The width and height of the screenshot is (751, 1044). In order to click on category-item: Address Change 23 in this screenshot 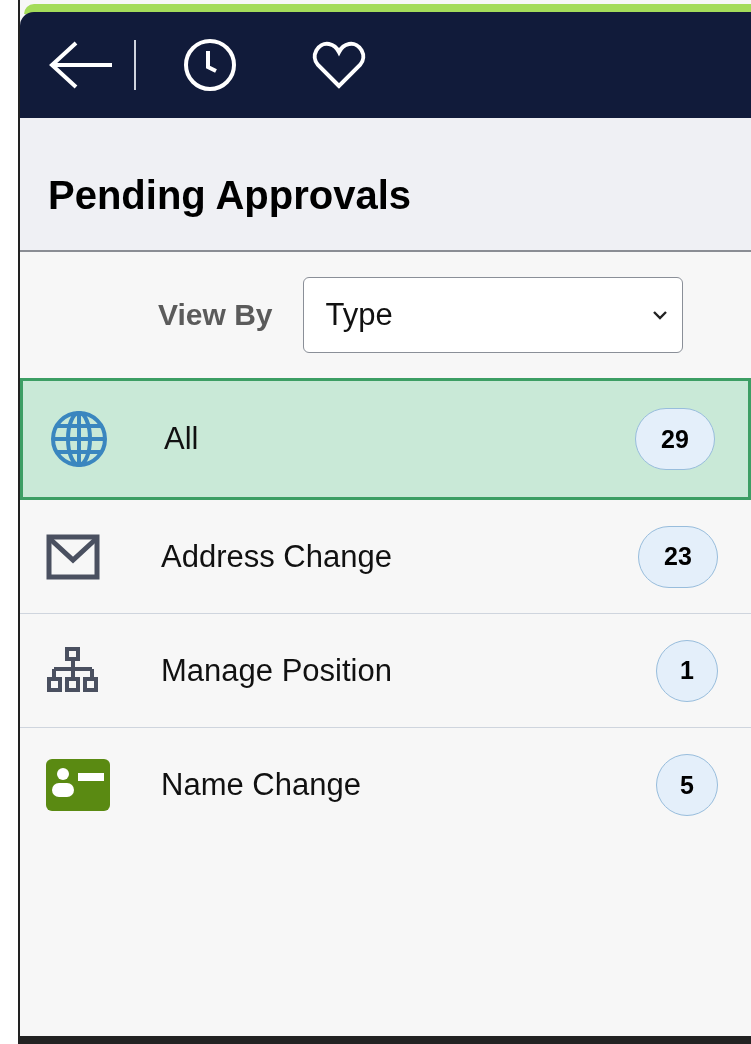, I will do `click(385, 557)`.